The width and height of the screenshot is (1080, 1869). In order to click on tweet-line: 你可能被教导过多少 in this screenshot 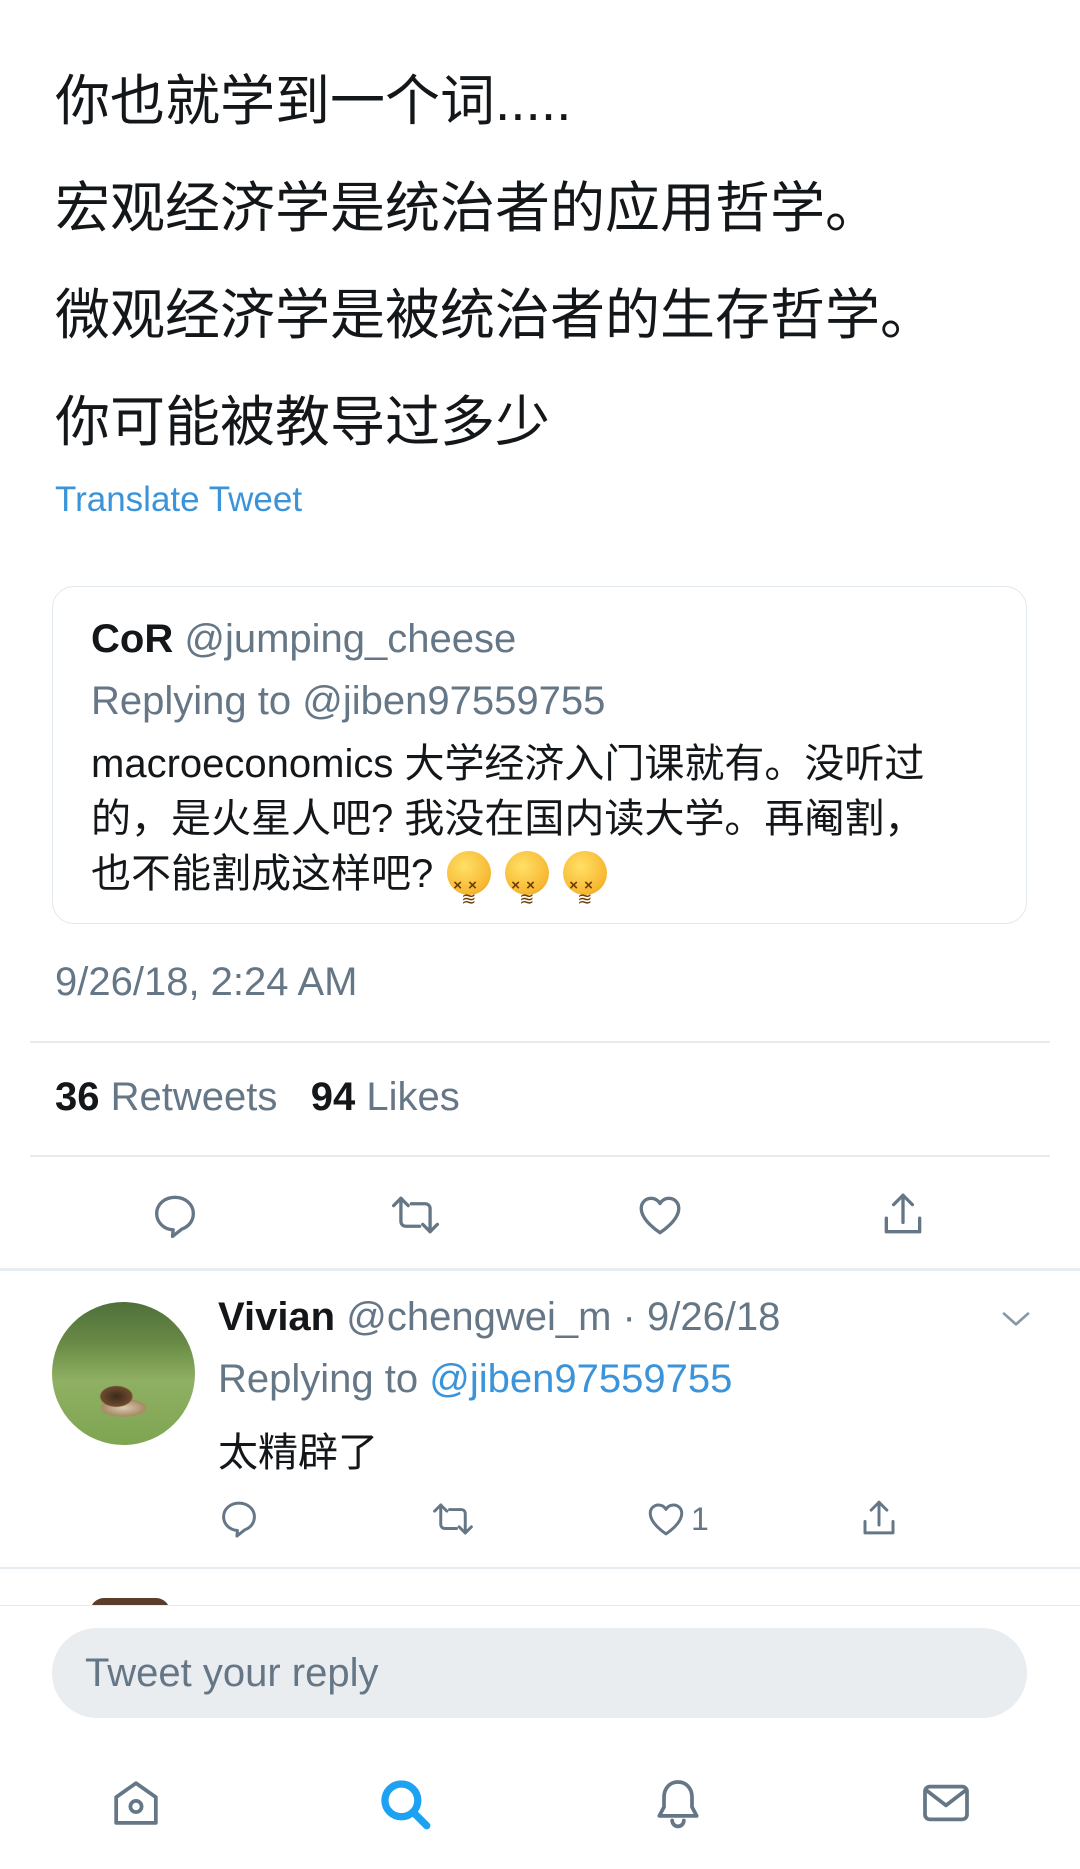, I will do `click(303, 422)`.